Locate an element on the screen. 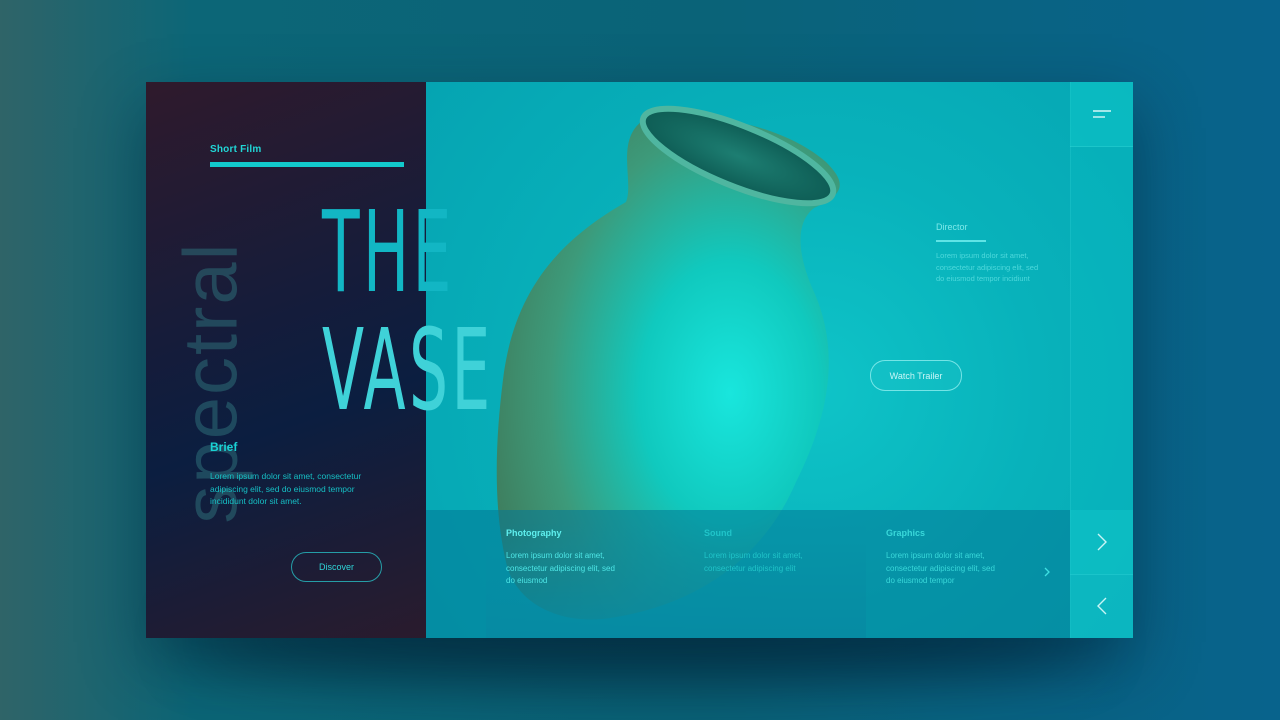  next-button is located at coordinates (1101, 542).